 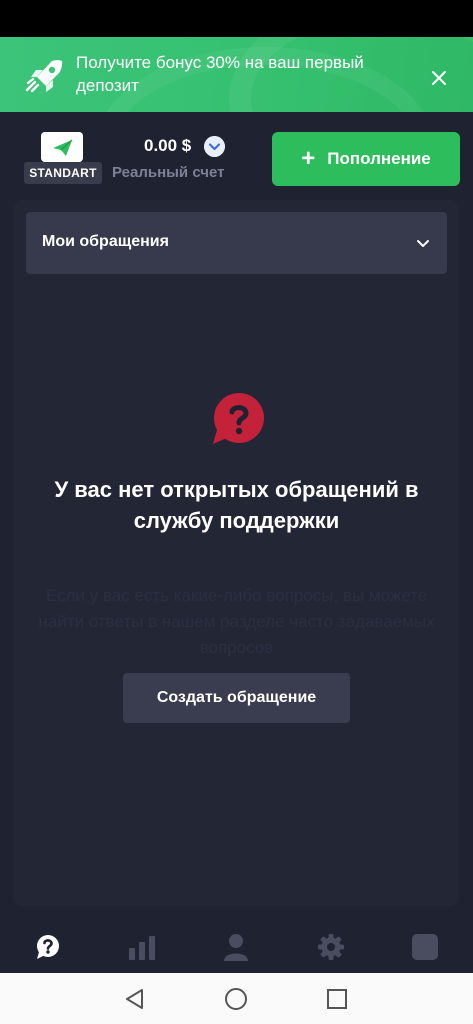 What do you see at coordinates (238, 418) in the screenshot?
I see `question-icon` at bounding box center [238, 418].